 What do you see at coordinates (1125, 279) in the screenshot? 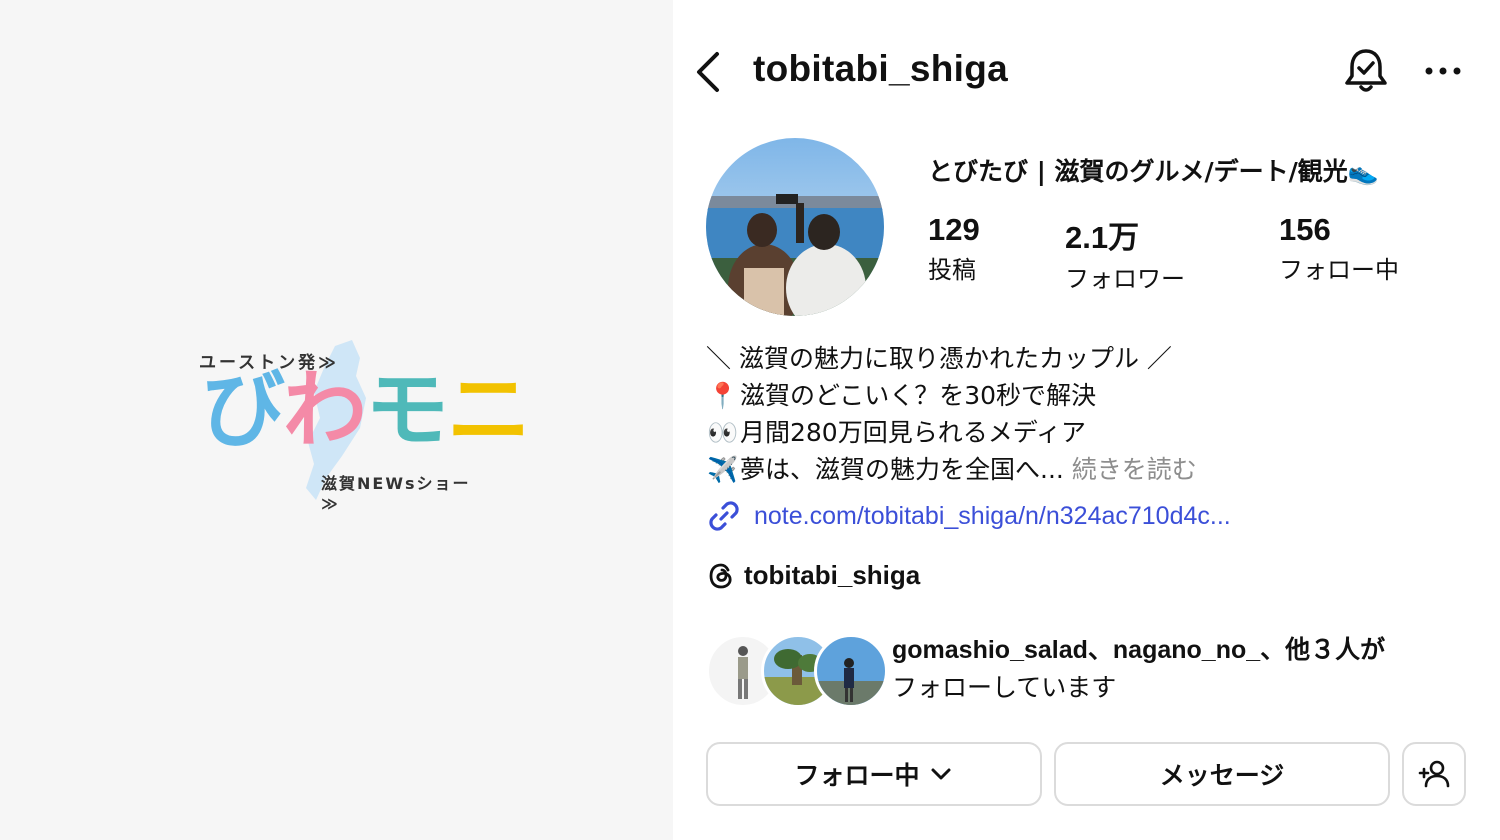
I see `stat-followers-label: フォロワー` at bounding box center [1125, 279].